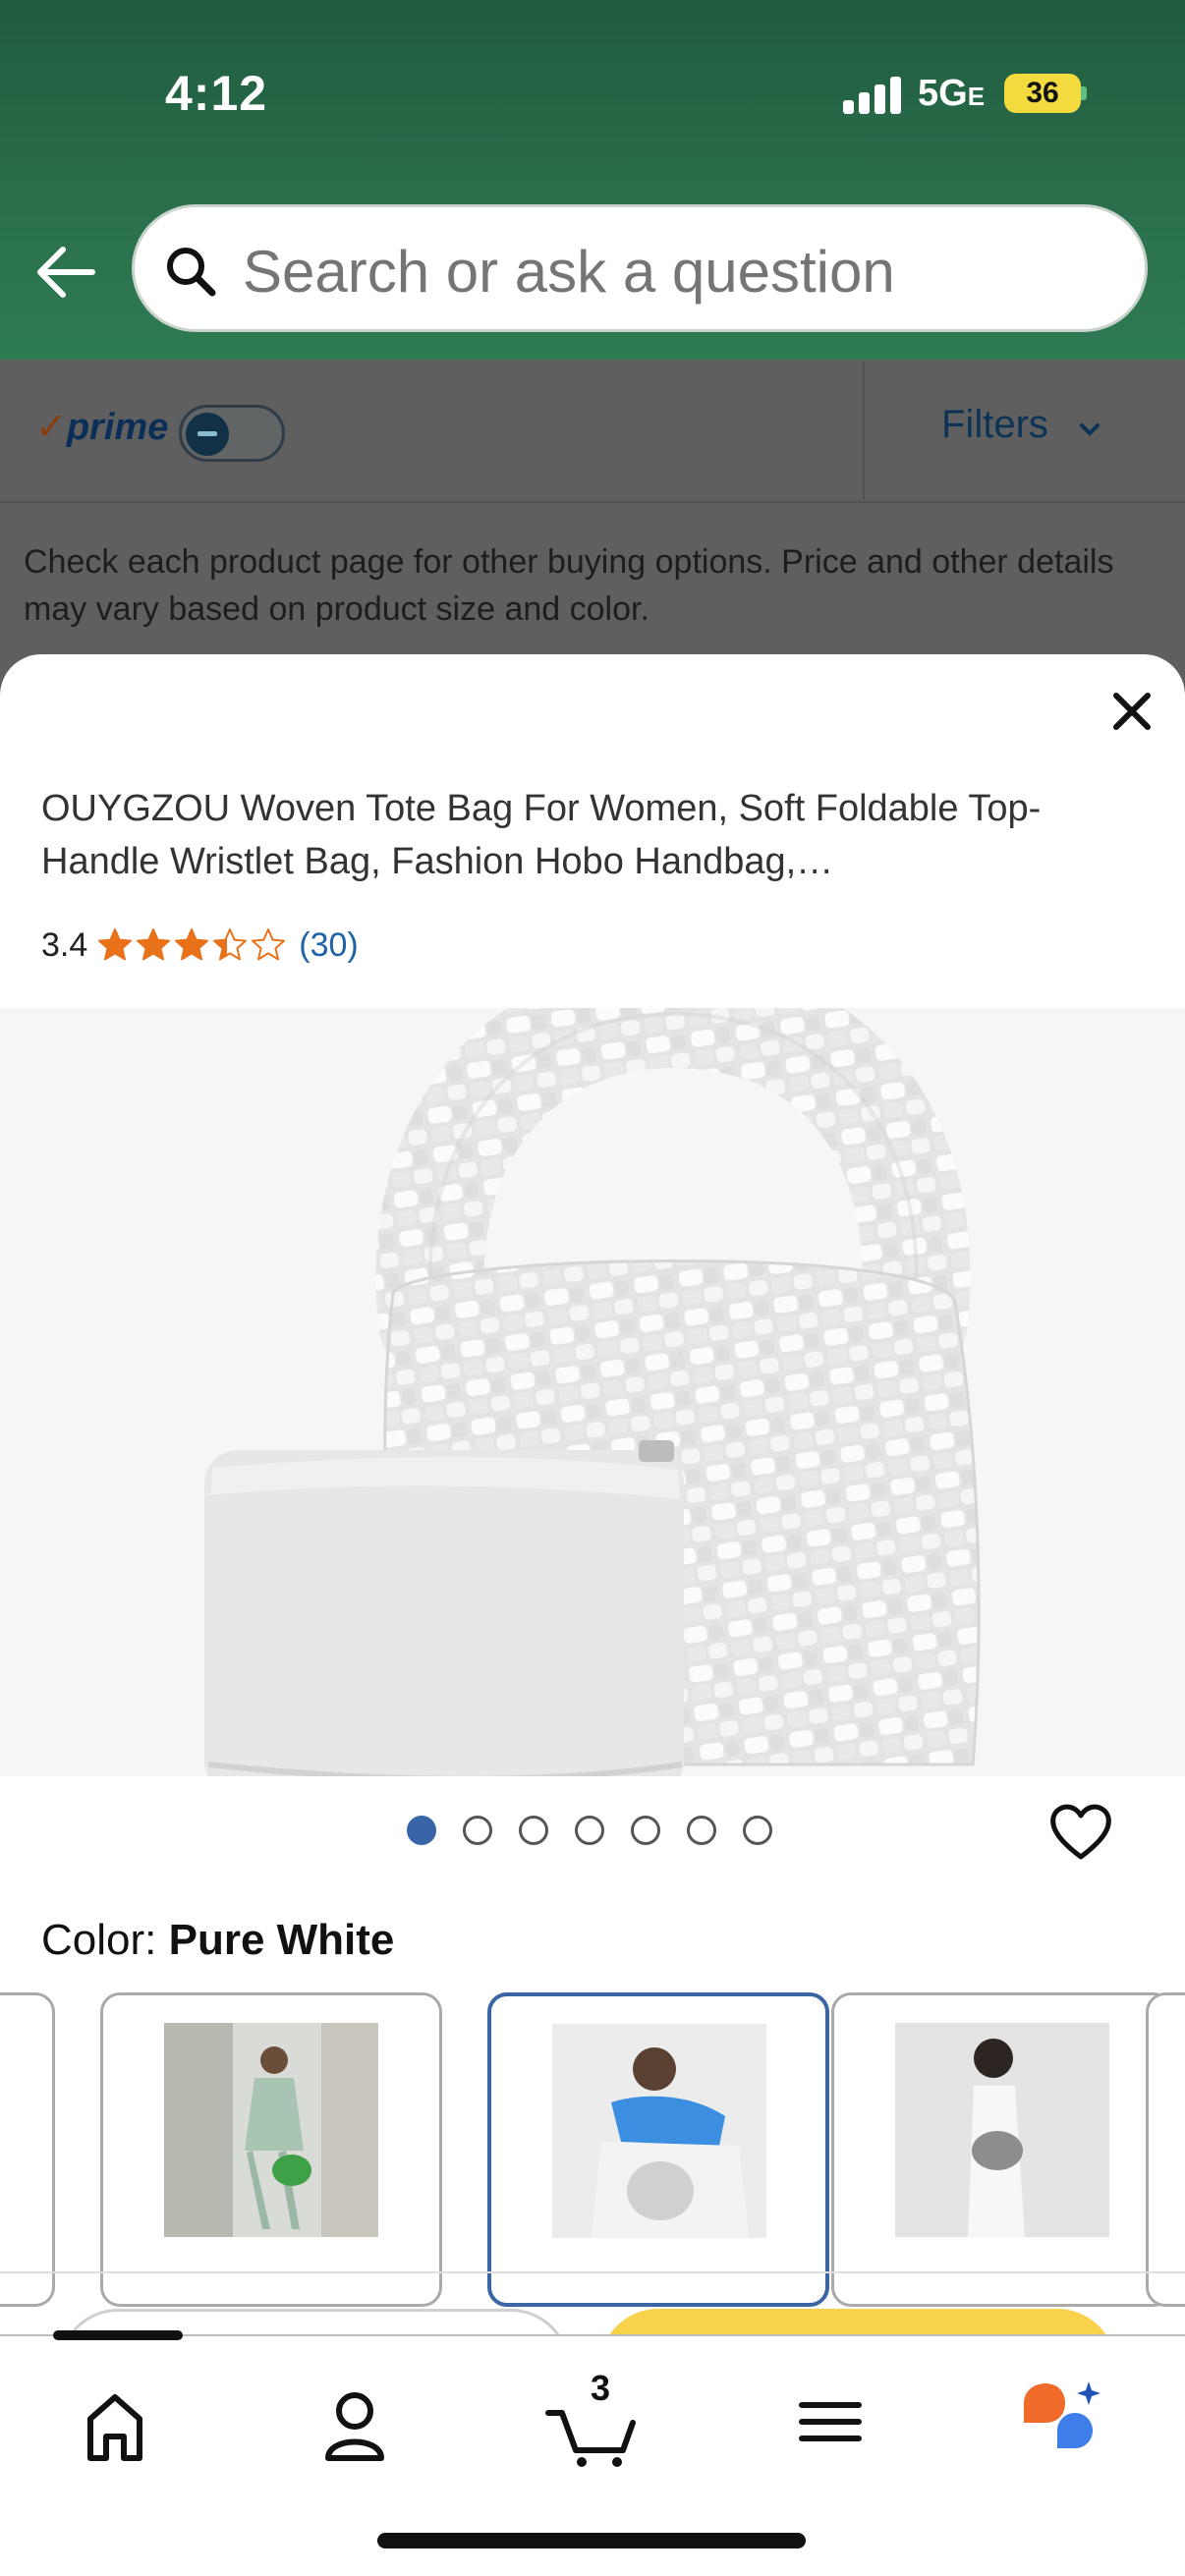 The image size is (1185, 2576). Describe the element at coordinates (115, 2427) in the screenshot. I see `home-icon` at that location.